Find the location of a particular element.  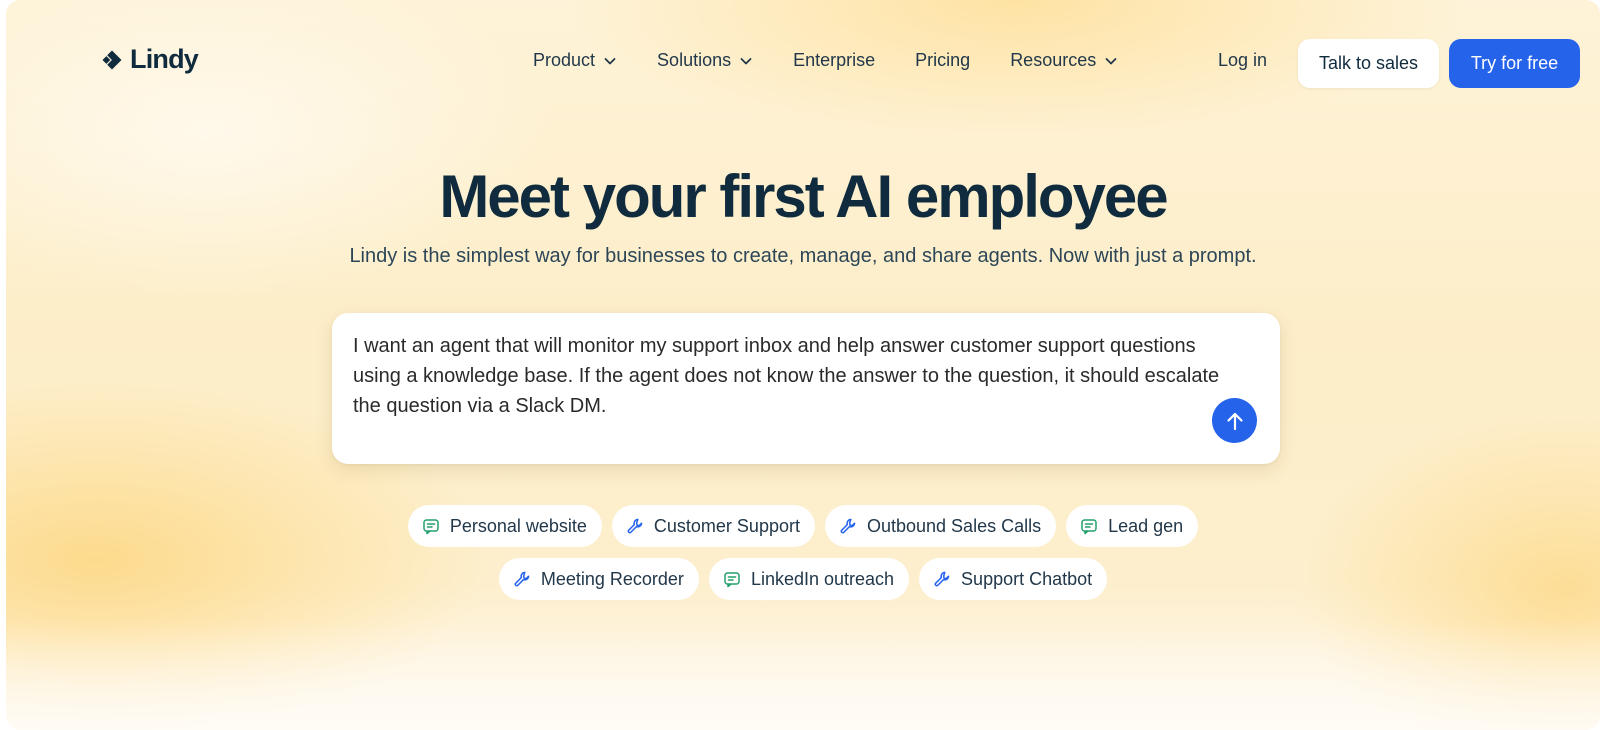

suggestion-chip-customer-support: Customer Support is located at coordinates (713, 526).